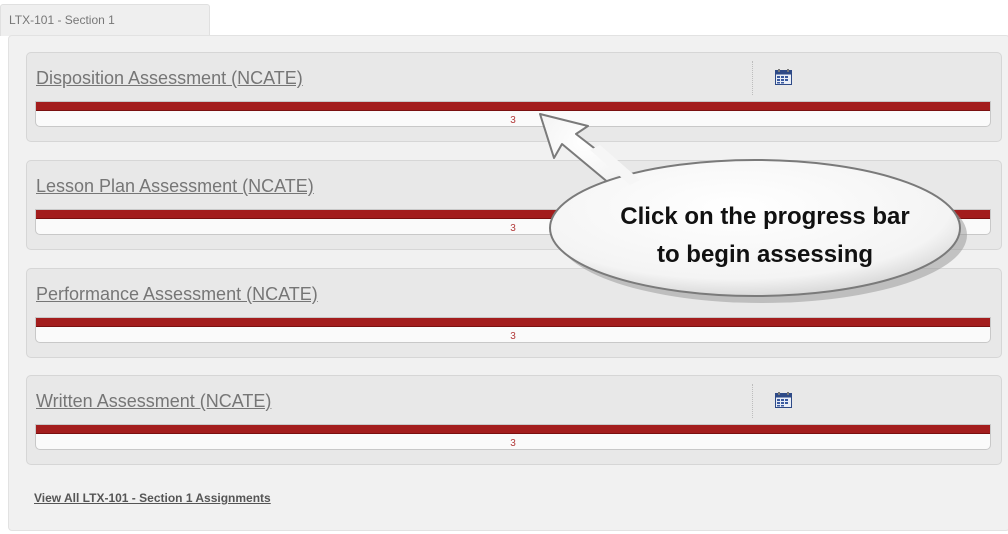 This screenshot has height=534, width=1008. What do you see at coordinates (169, 78) in the screenshot?
I see `assignment-title-link: Disposition Assessment (NCATE)` at bounding box center [169, 78].